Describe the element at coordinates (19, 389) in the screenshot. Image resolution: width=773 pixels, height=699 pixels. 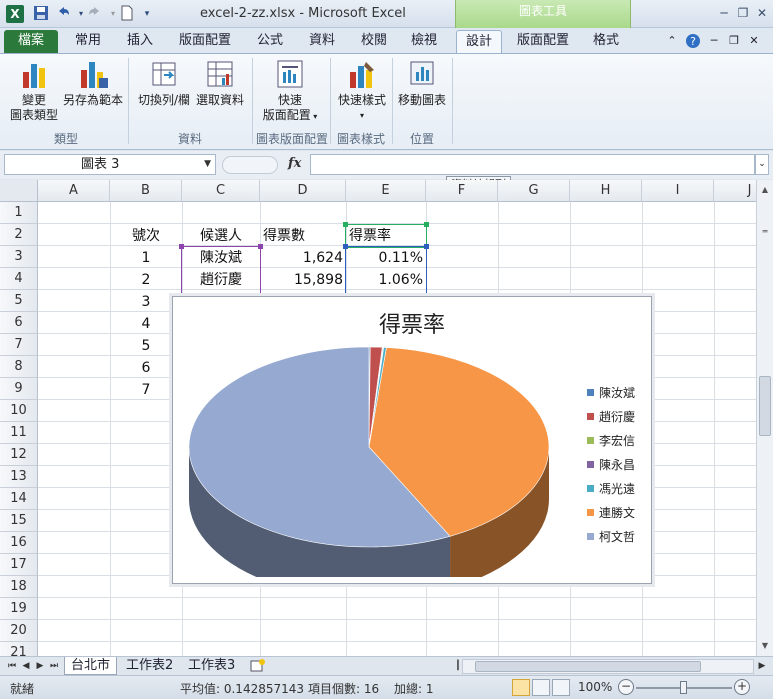
I see `row-header-9: 9` at that location.